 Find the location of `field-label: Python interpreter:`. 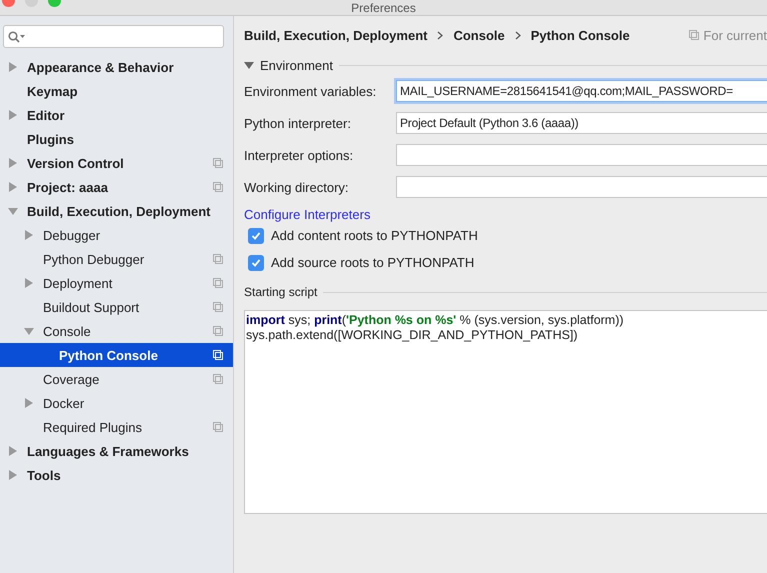

field-label: Python interpreter: is located at coordinates (298, 123).